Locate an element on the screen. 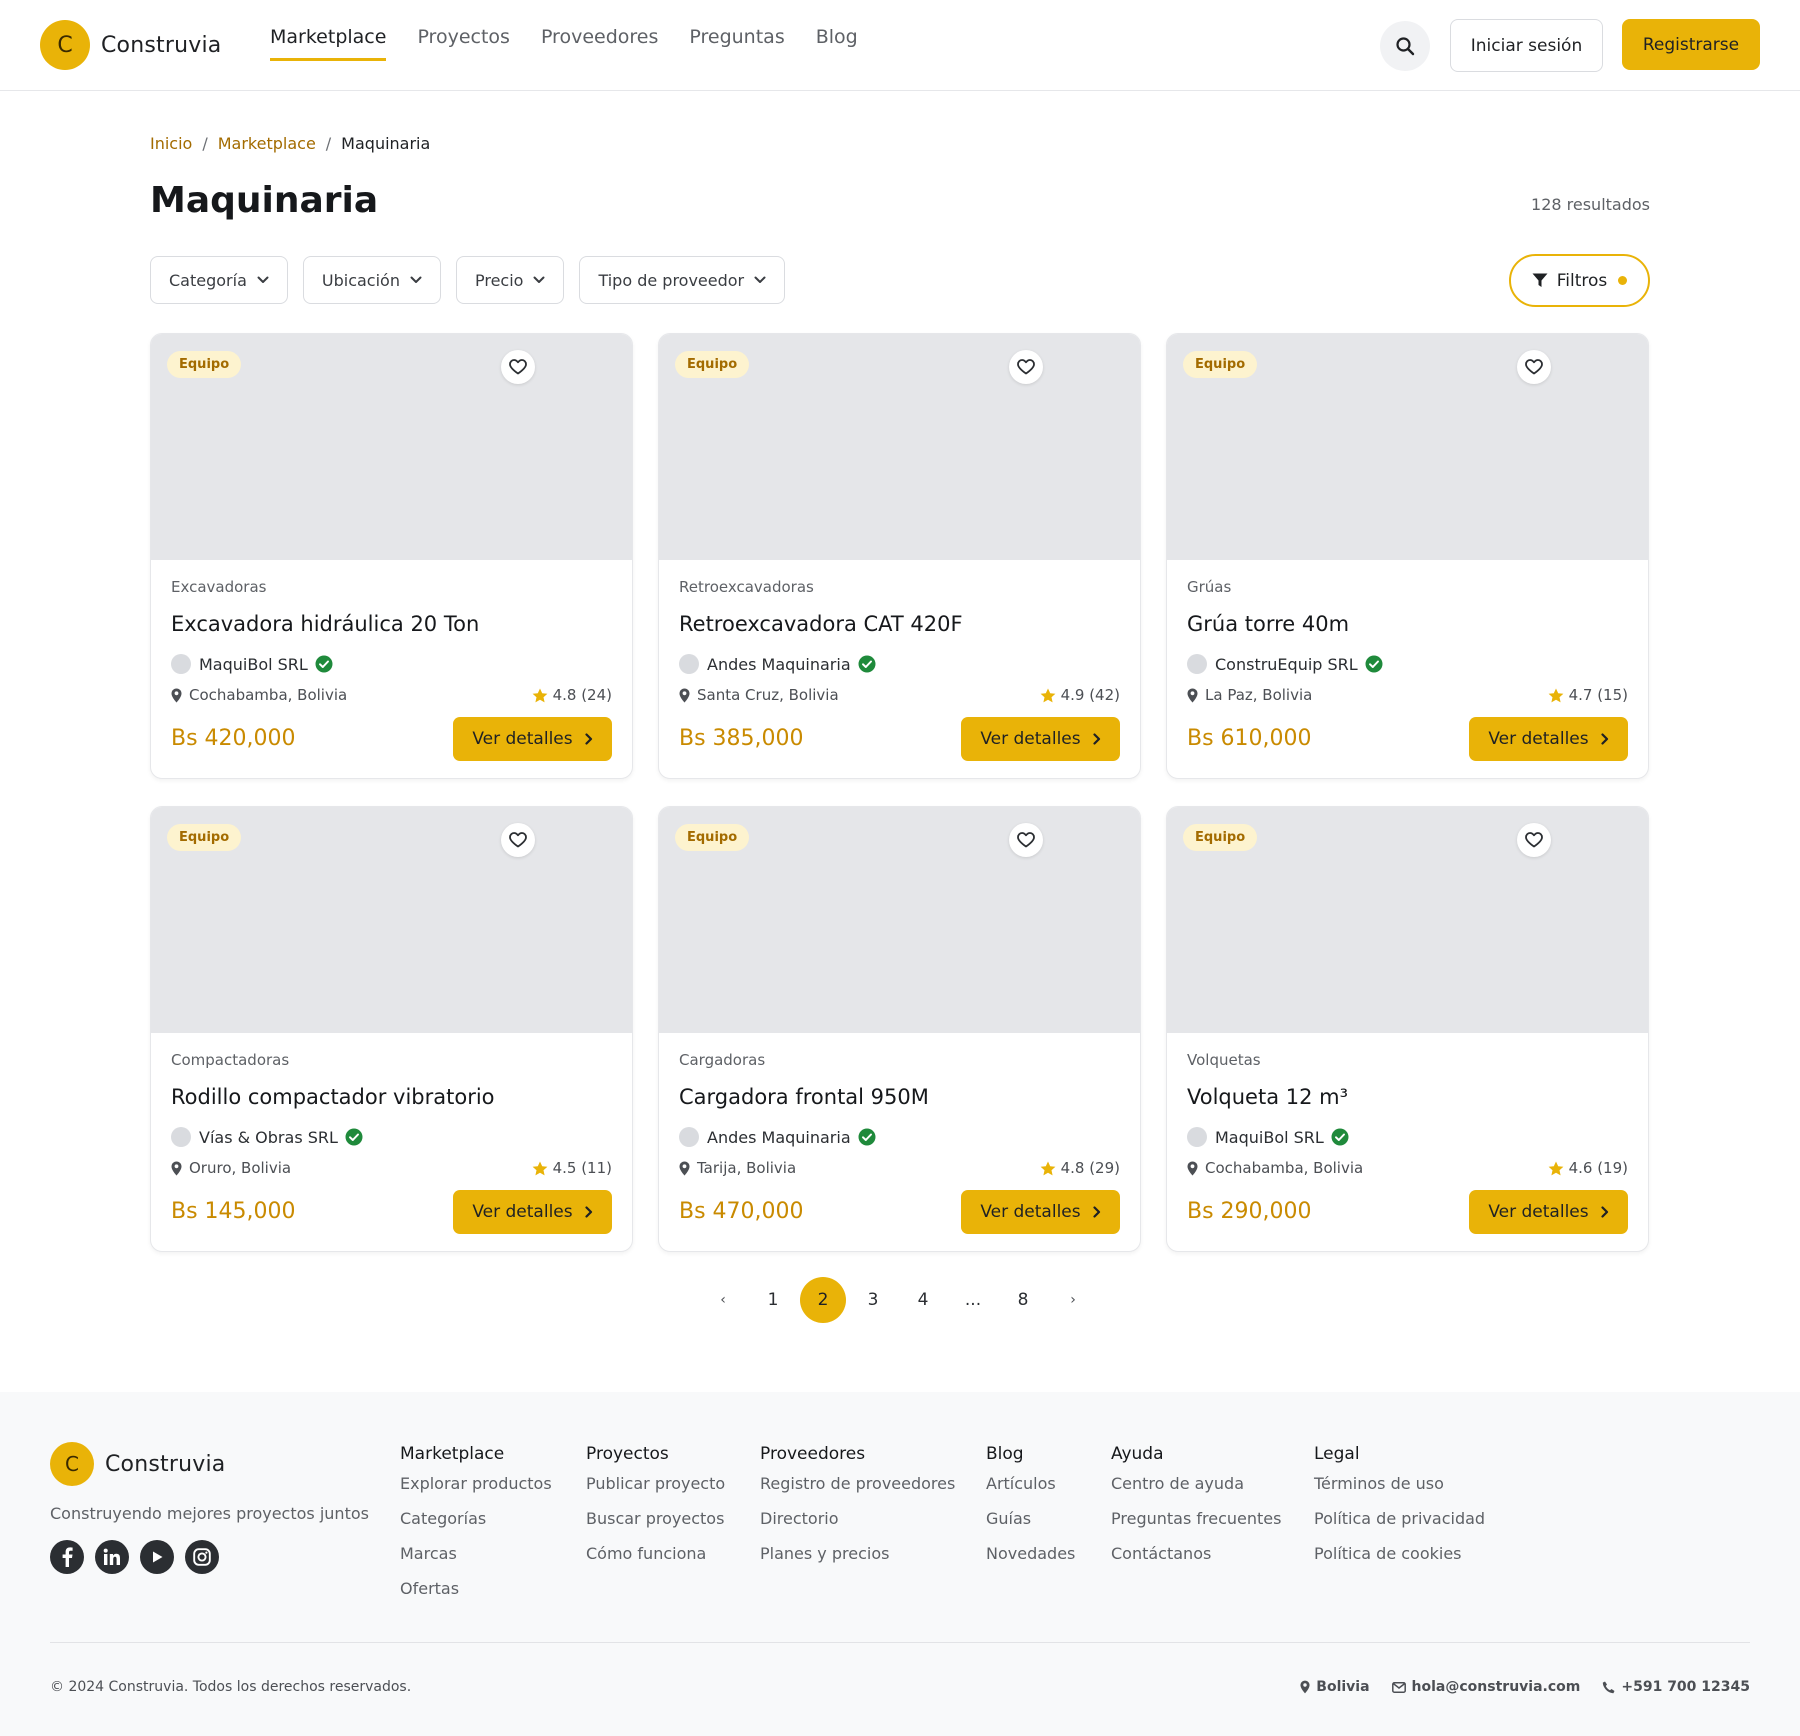 The width and height of the screenshot is (1800, 1736). footer-link: Preguntas frecuentes is located at coordinates (1196, 1526).